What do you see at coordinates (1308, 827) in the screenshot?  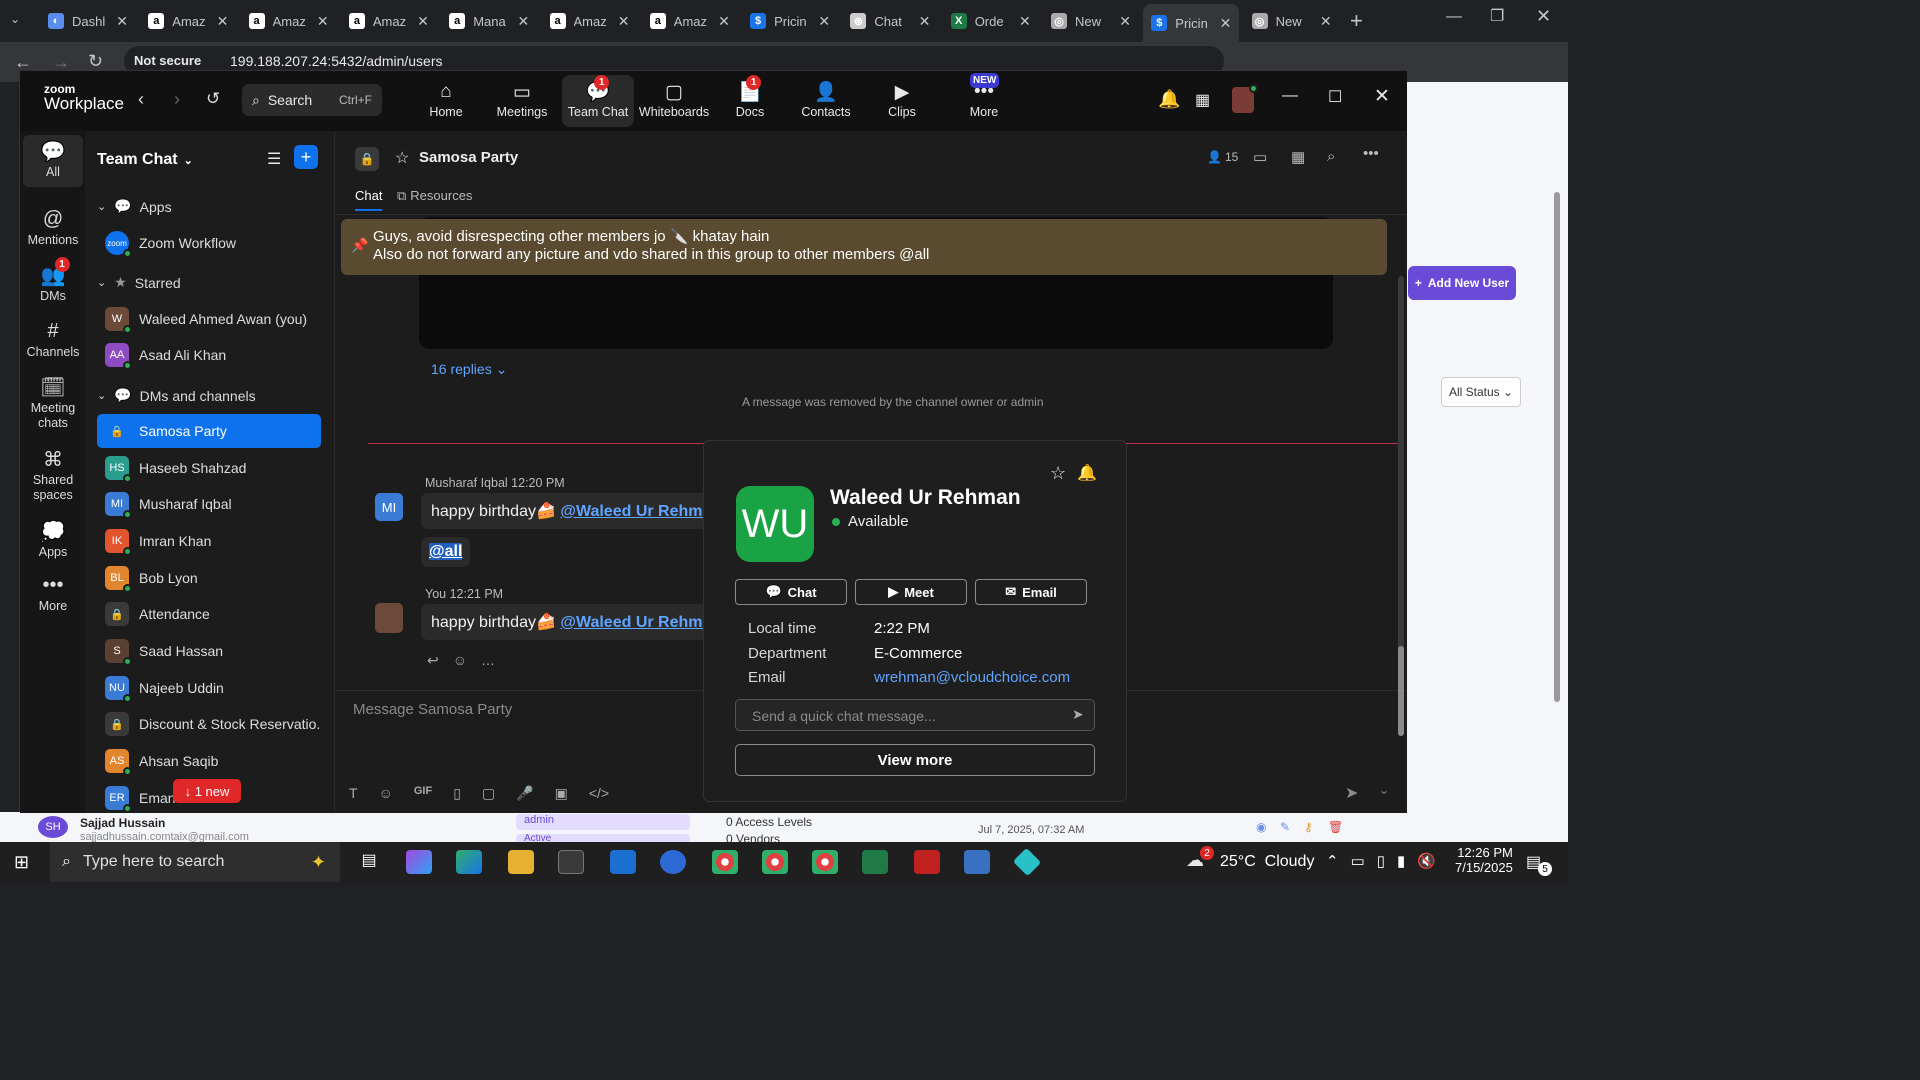 I see `key-icon: ⚷` at bounding box center [1308, 827].